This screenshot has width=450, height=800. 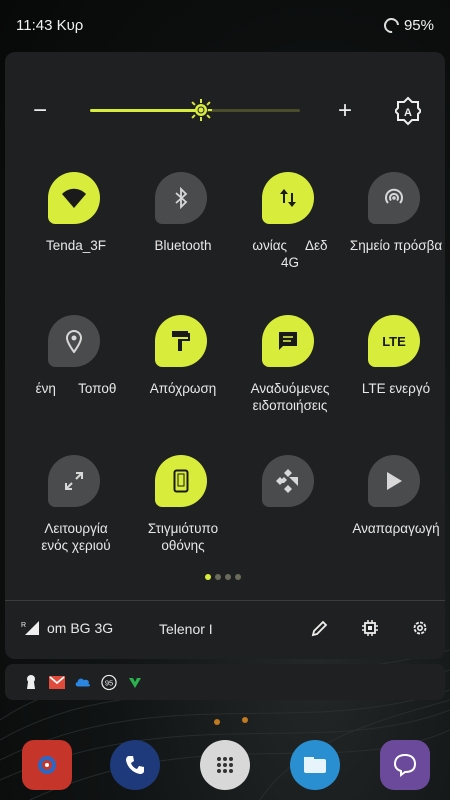 I want to click on app-red-icon, so click(x=47, y=765).